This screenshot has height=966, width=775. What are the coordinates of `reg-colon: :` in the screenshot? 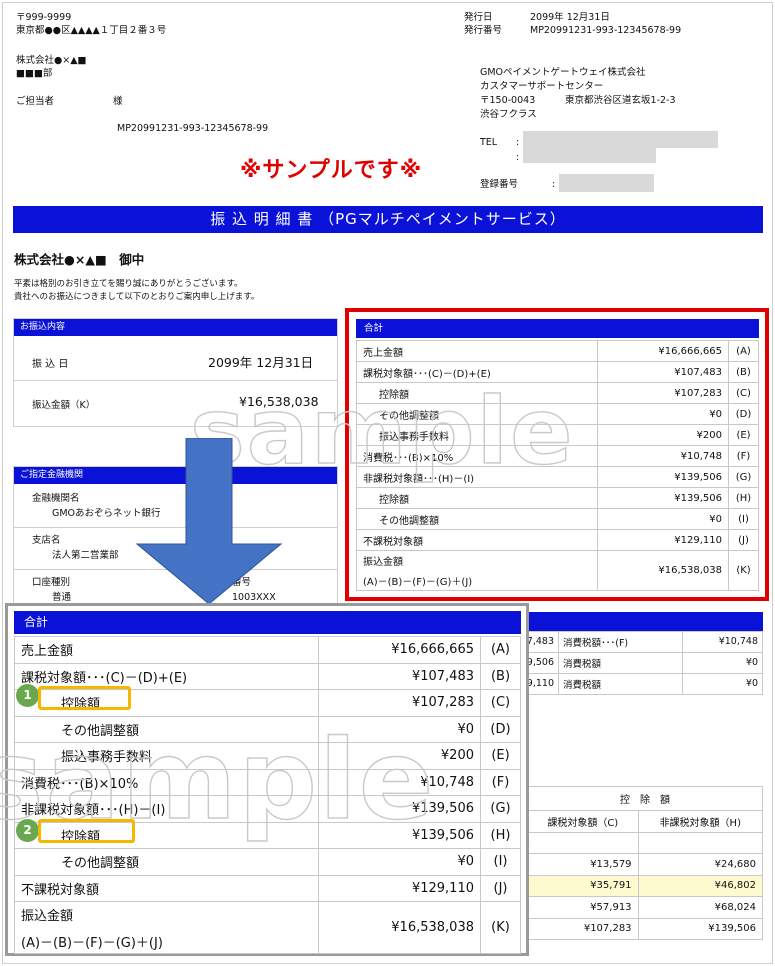 It's located at (554, 184).